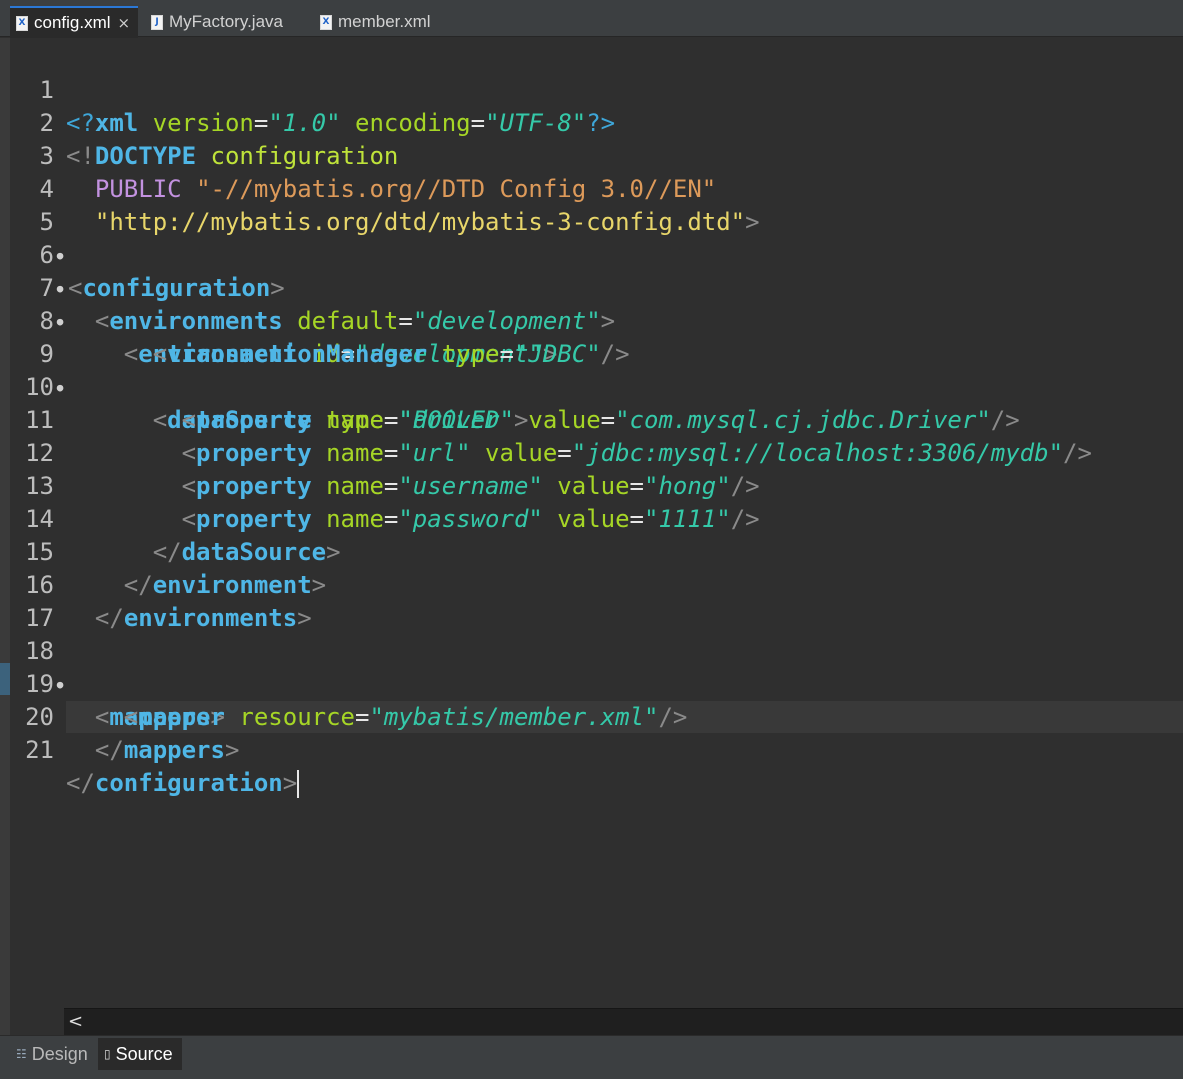  Describe the element at coordinates (596, 89) in the screenshot. I see `code-line-1: 1 <?xml version="1.0" encoding="UTF-8"?>` at that location.